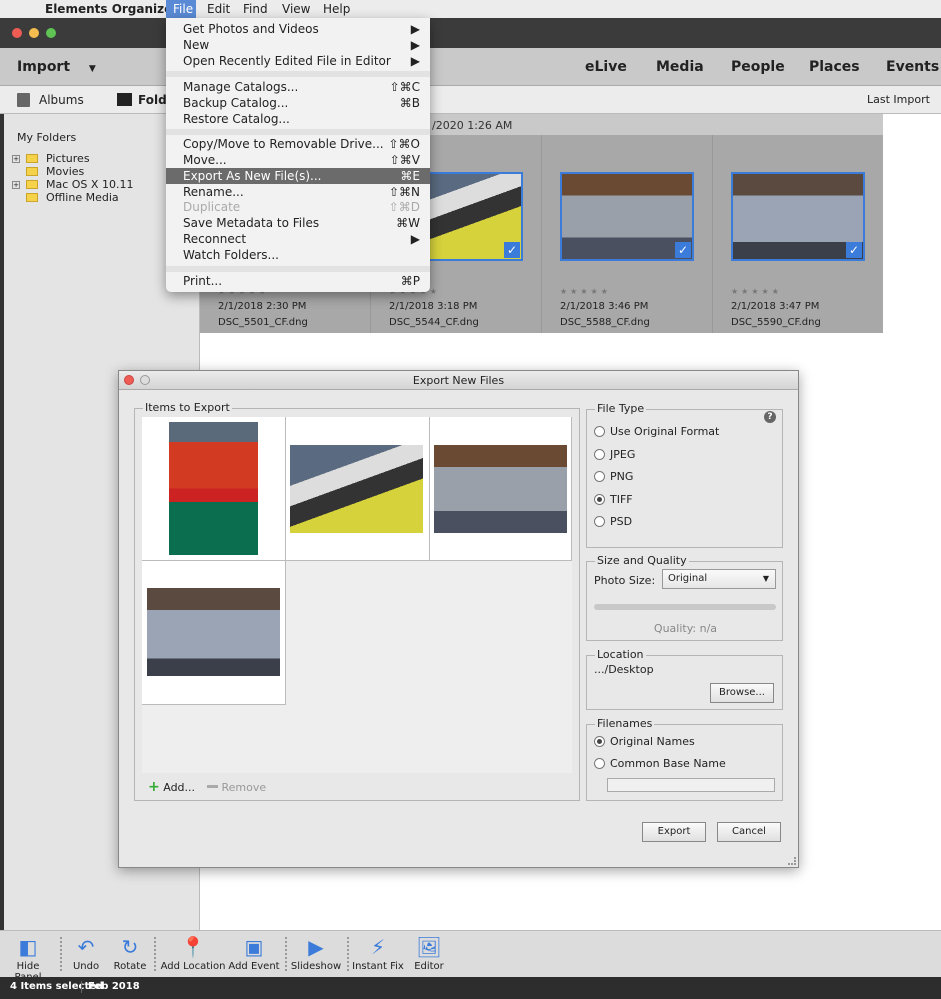  What do you see at coordinates (72, 184) in the screenshot?
I see `folder-macos: + Mac OS X 10.11` at bounding box center [72, 184].